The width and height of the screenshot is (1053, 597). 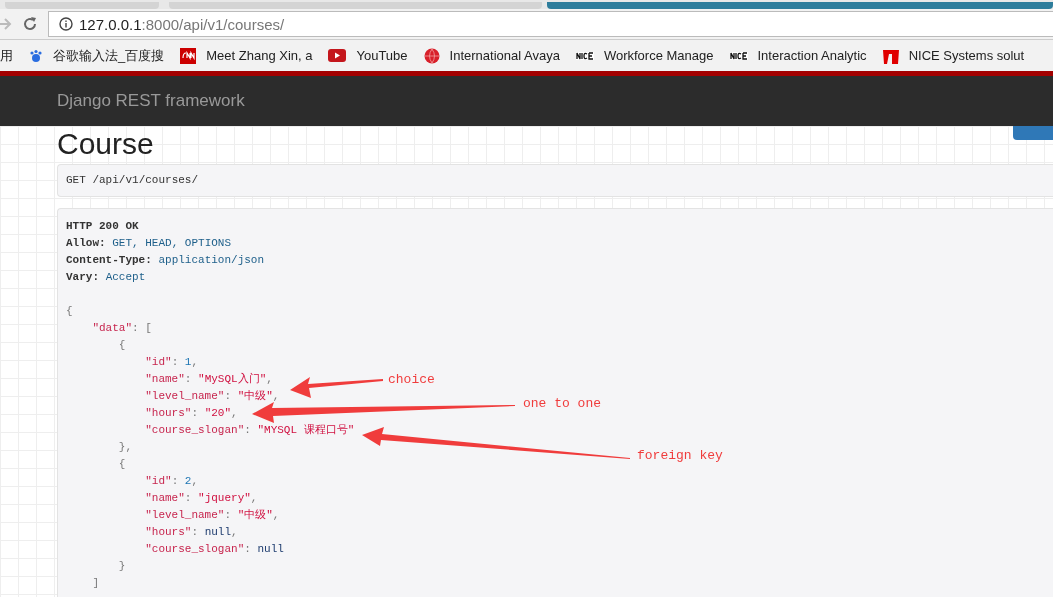 What do you see at coordinates (121, 566) in the screenshot?
I see `json-punct: }` at bounding box center [121, 566].